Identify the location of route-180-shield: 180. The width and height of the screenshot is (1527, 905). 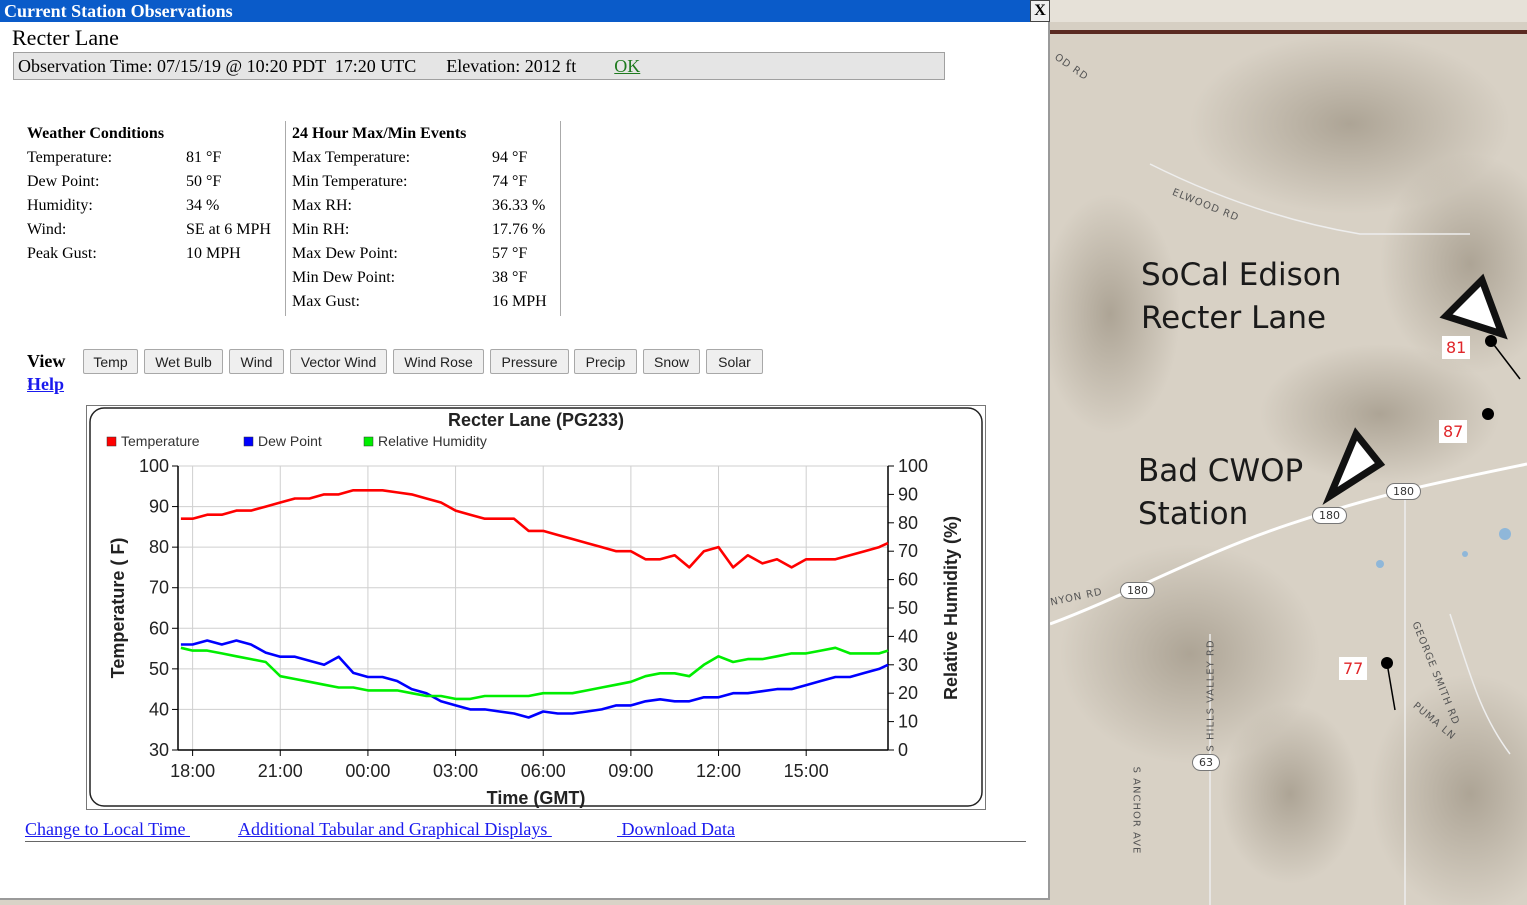
(1329, 515).